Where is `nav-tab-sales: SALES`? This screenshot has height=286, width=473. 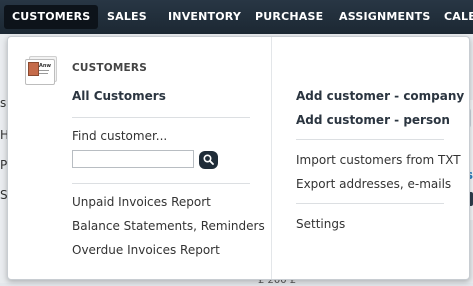
nav-tab-sales: SALES is located at coordinates (127, 17).